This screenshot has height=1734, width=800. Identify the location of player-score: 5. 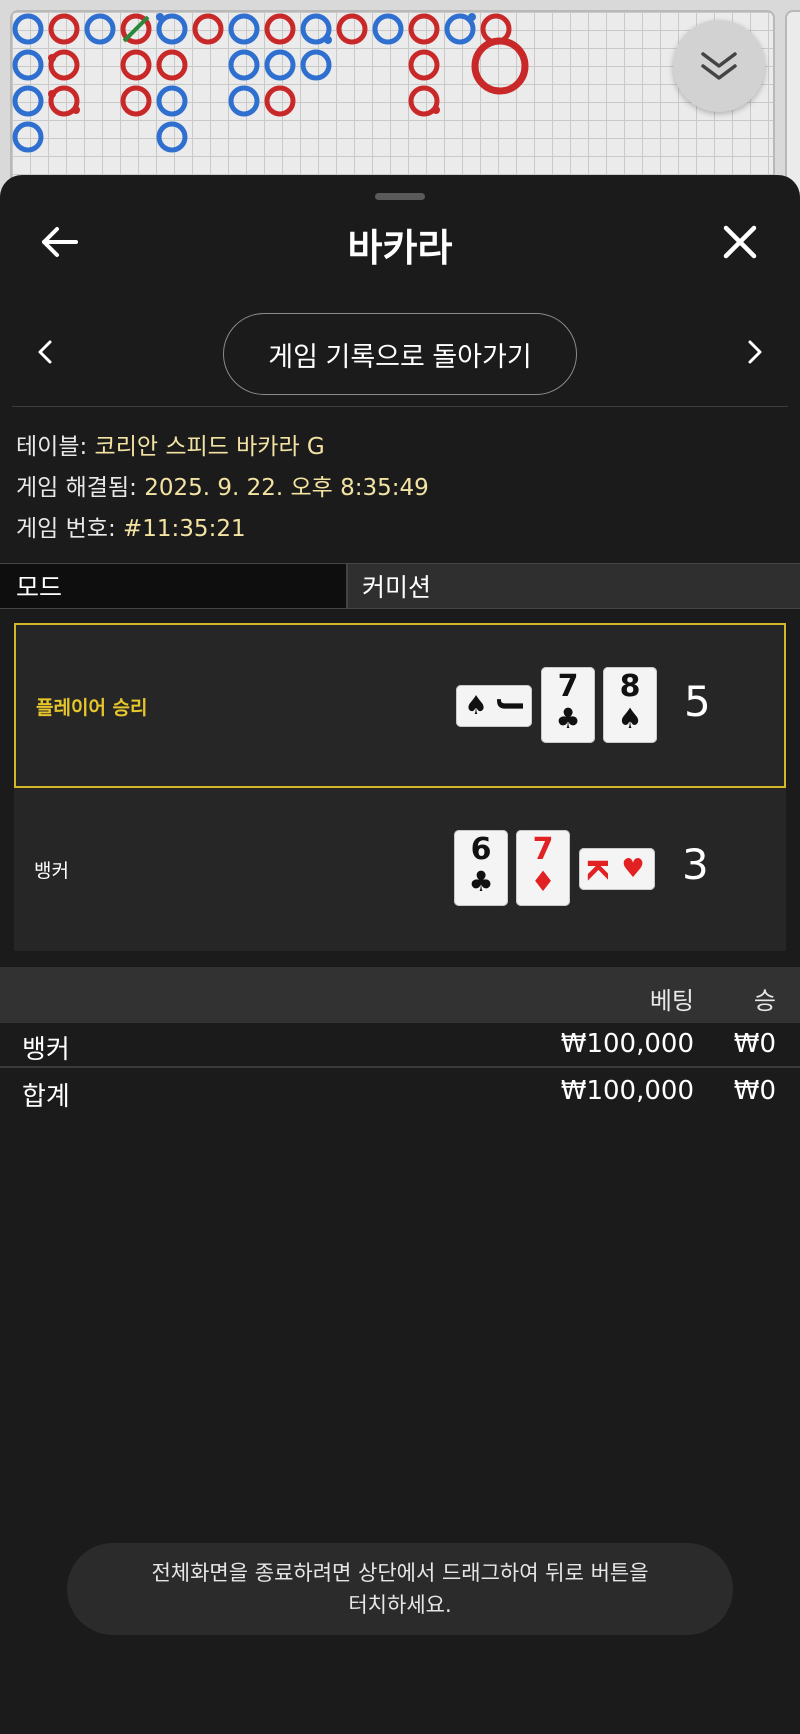
(697, 701).